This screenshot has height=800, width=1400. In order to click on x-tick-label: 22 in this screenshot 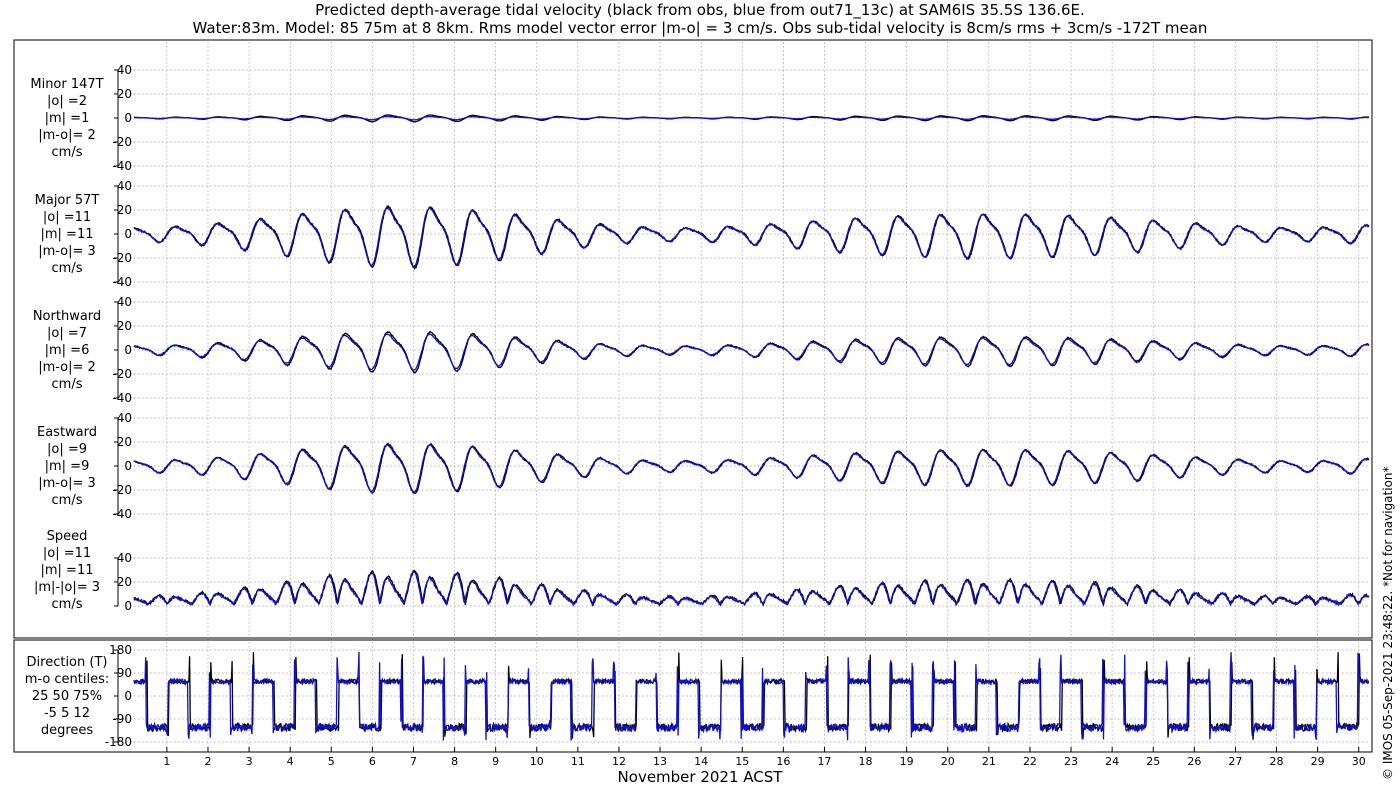, I will do `click(1030, 761)`.